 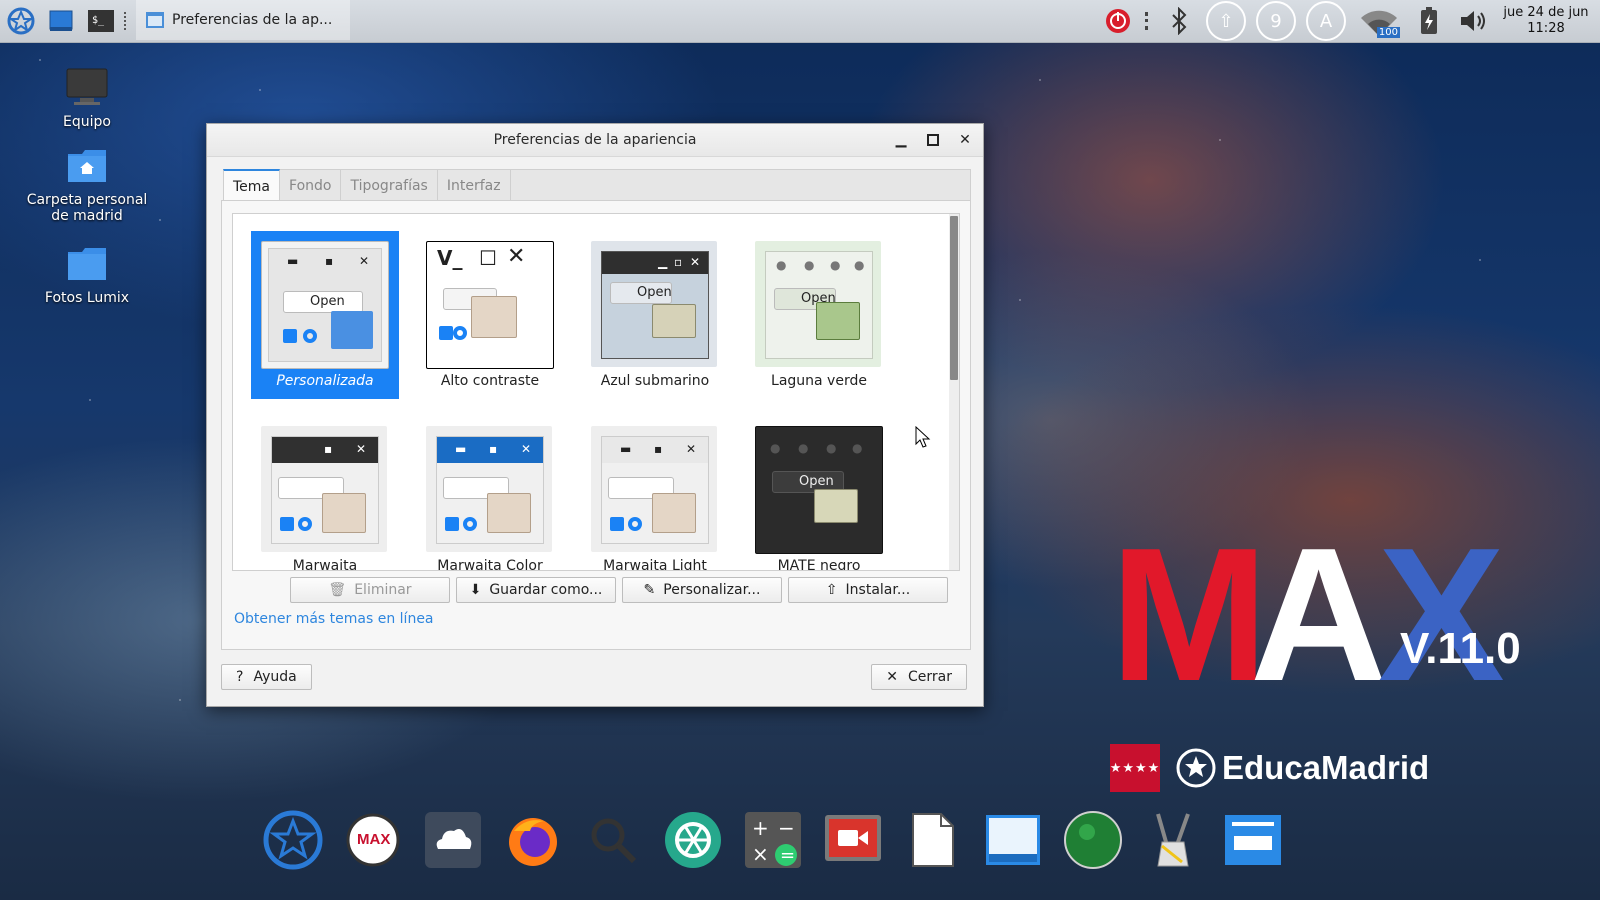 What do you see at coordinates (1179, 21) in the screenshot?
I see `bluetooth-icon` at bounding box center [1179, 21].